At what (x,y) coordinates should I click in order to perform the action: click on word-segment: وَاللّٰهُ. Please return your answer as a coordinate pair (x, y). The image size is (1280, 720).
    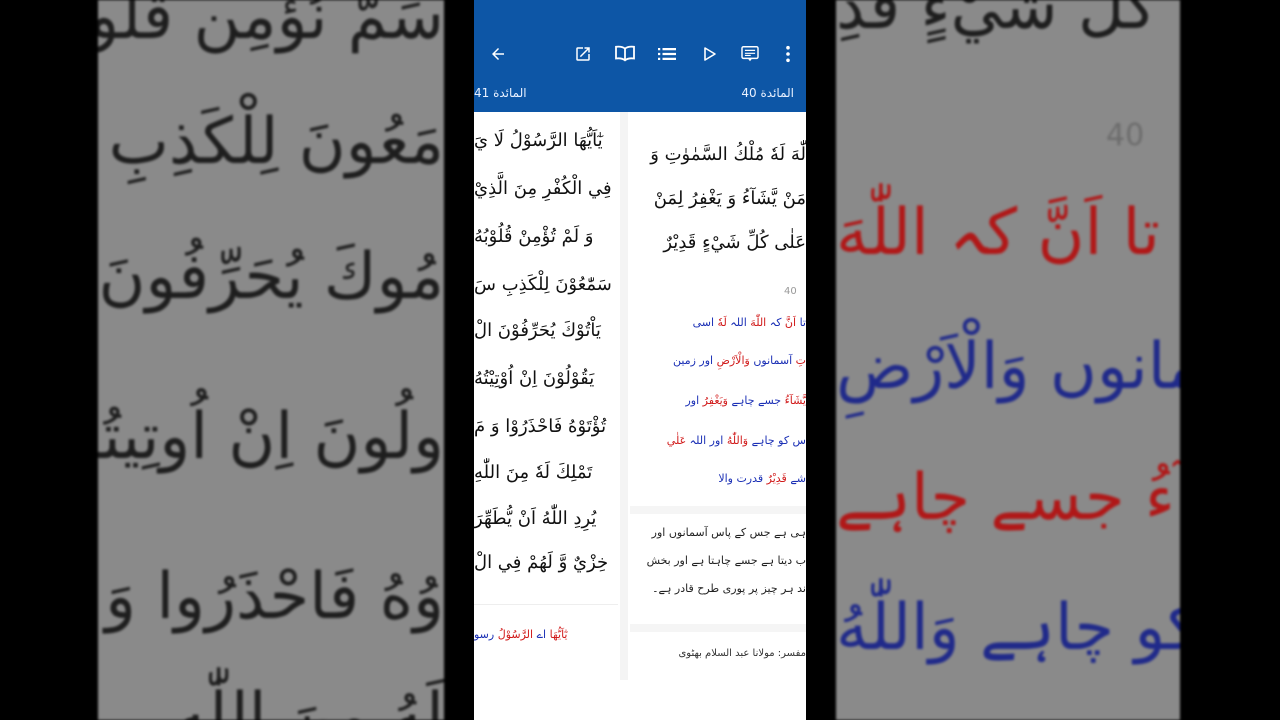
    Looking at the image, I should click on (736, 440).